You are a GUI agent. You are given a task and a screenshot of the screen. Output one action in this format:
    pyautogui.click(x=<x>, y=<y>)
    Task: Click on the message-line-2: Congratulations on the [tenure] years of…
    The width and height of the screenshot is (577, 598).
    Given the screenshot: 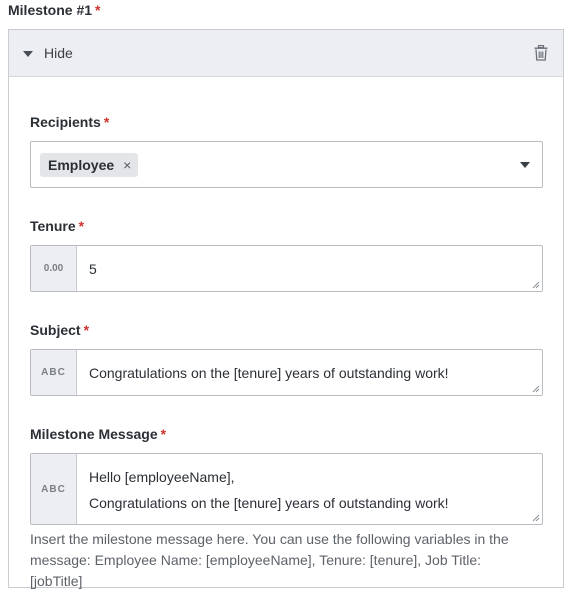 What is the action you would take?
    pyautogui.click(x=269, y=503)
    